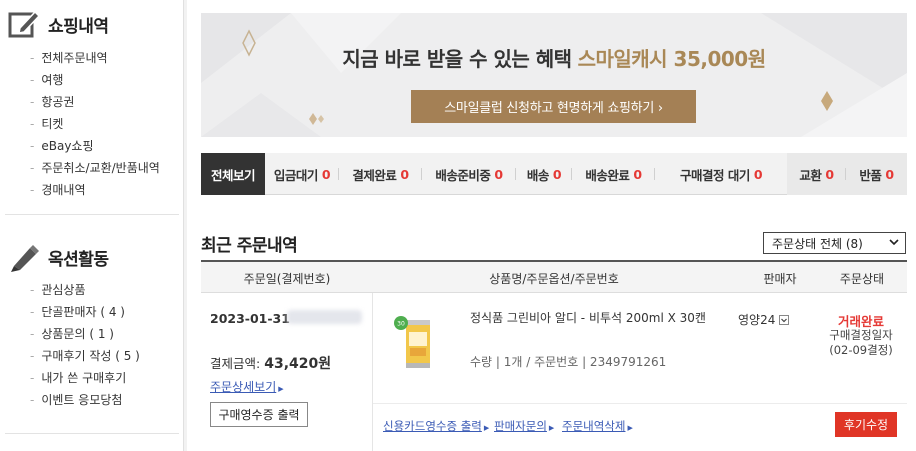  I want to click on tab-label: 구매결정 대기, so click(714, 175).